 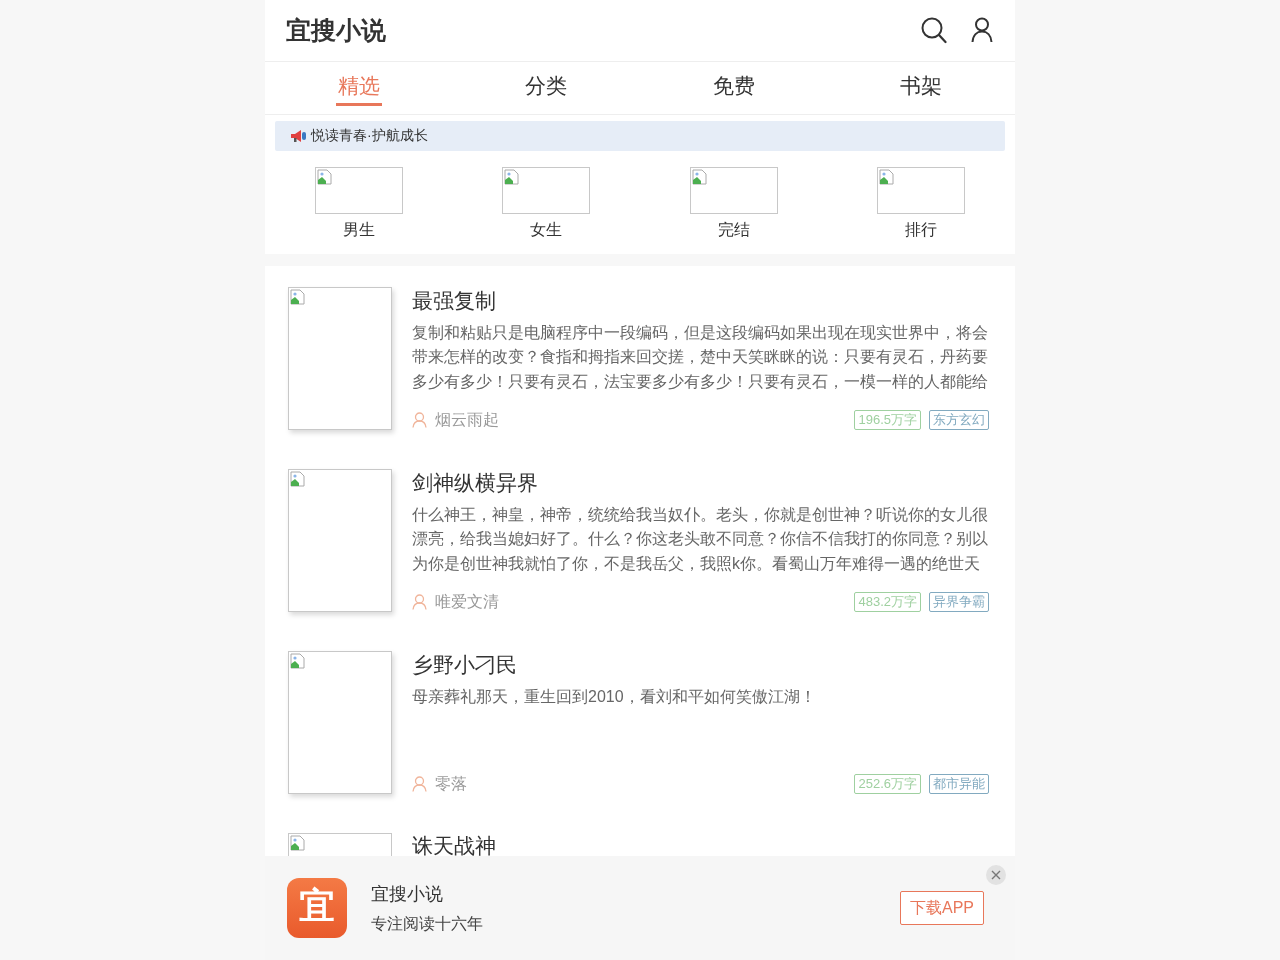 I want to click on nav-tab: 书架, so click(x=921, y=88).